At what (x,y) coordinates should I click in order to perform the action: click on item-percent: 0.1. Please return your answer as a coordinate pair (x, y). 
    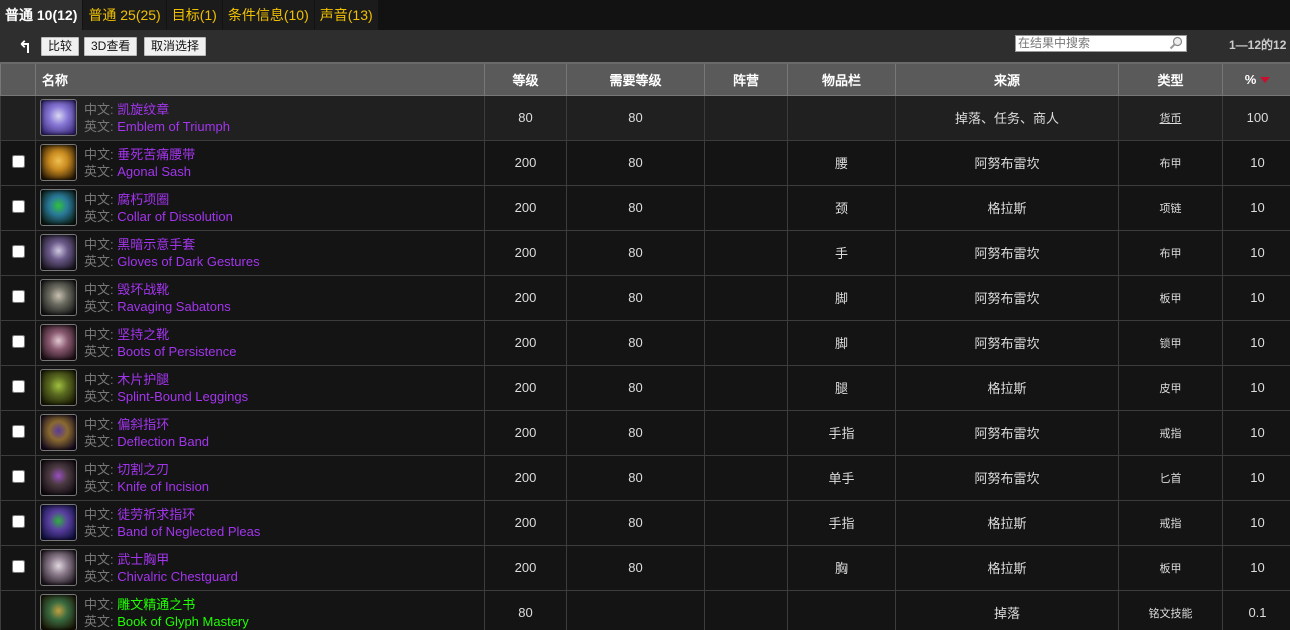
    Looking at the image, I should click on (1256, 609).